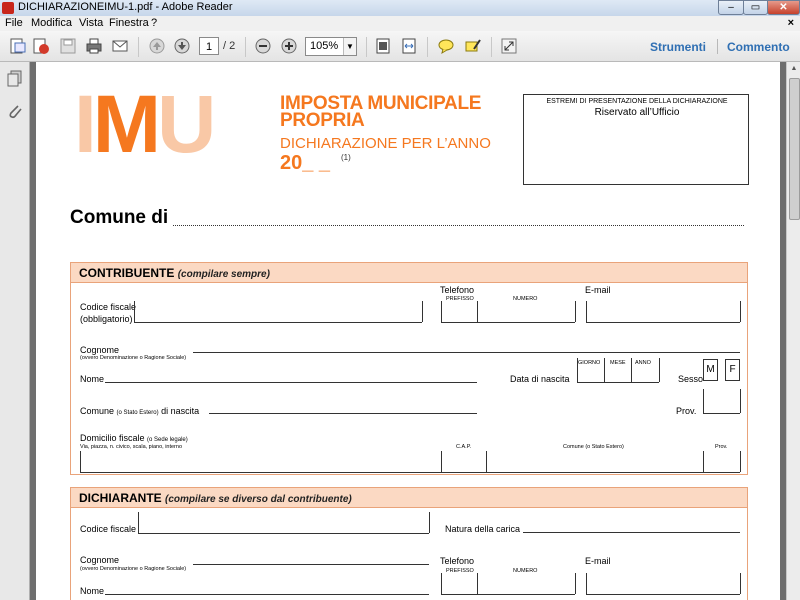 The width and height of the screenshot is (800, 600). Describe the element at coordinates (458, 225) in the screenshot. I see `comune-field` at that location.